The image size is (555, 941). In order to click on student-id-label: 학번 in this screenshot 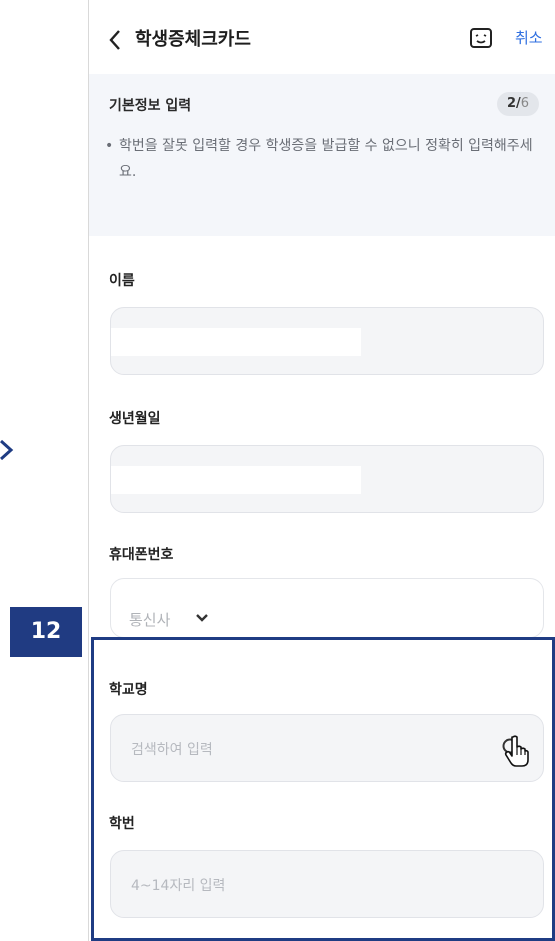, I will do `click(122, 824)`.